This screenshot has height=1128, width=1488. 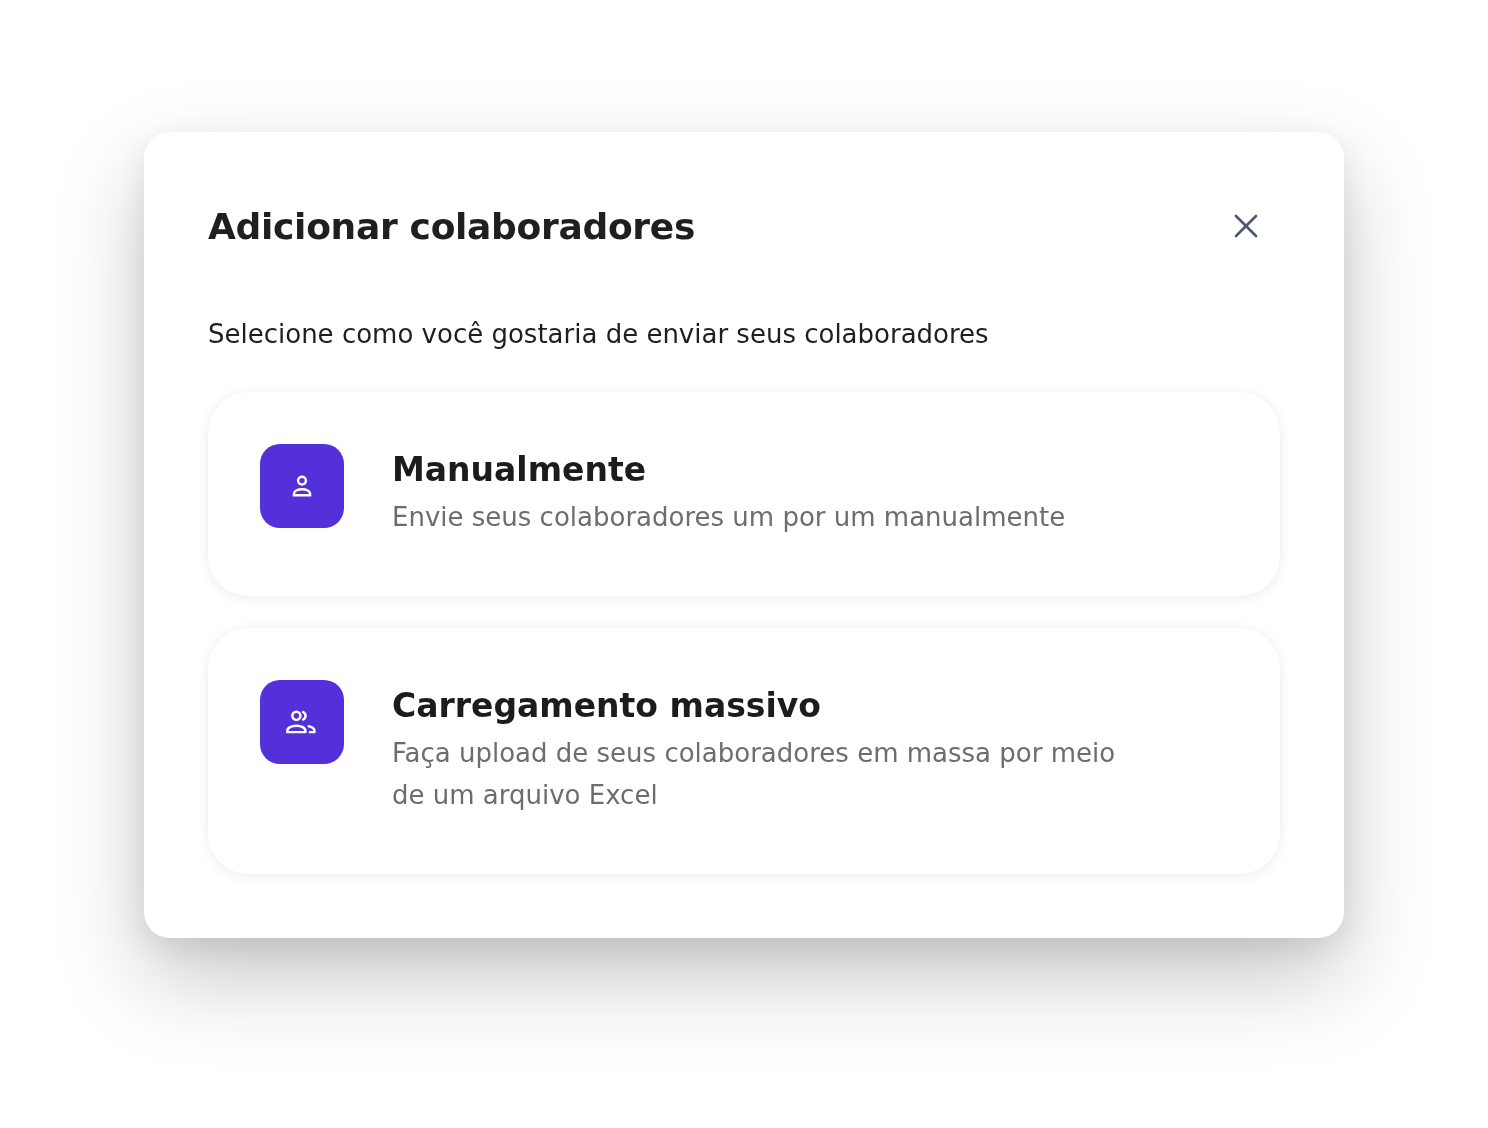 I want to click on dialog-prompt: Selecione como você gostaria de enviar seus colaboradores, so click(x=599, y=334).